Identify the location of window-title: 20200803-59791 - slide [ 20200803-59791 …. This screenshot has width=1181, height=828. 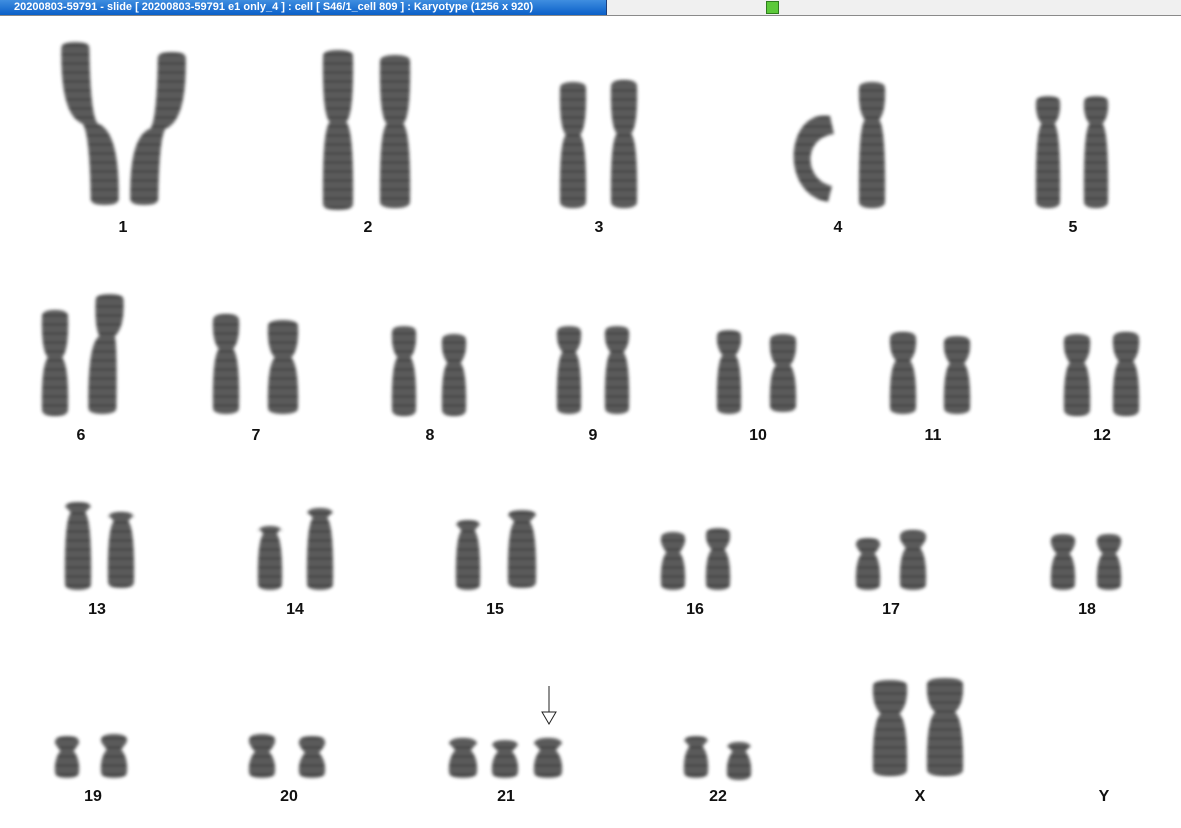
(274, 7).